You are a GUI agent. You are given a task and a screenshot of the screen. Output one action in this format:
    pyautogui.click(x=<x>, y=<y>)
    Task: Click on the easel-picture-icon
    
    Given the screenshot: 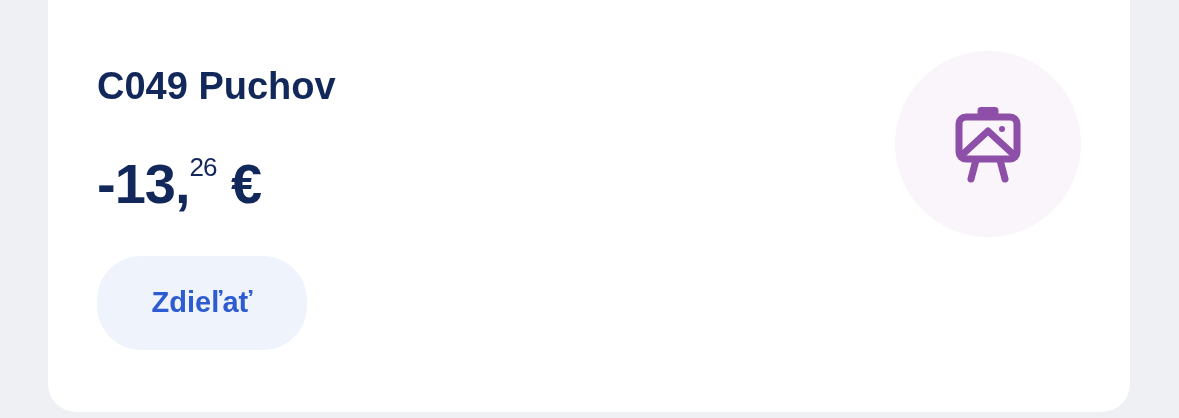 What is the action you would take?
    pyautogui.click(x=988, y=144)
    